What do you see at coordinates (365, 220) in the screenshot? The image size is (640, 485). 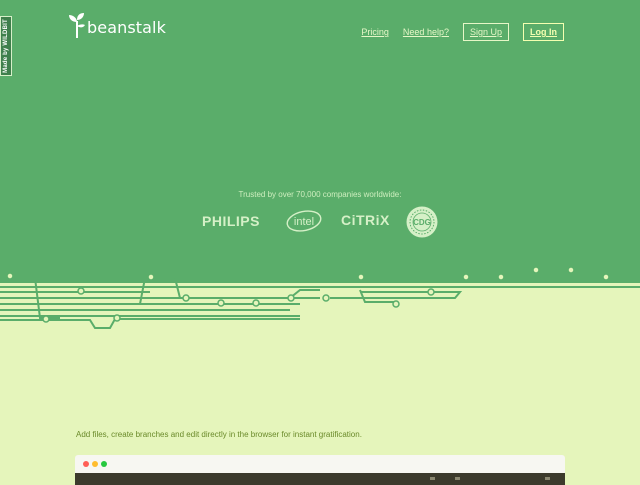 I see `citrix-logo: CiTRiX` at bounding box center [365, 220].